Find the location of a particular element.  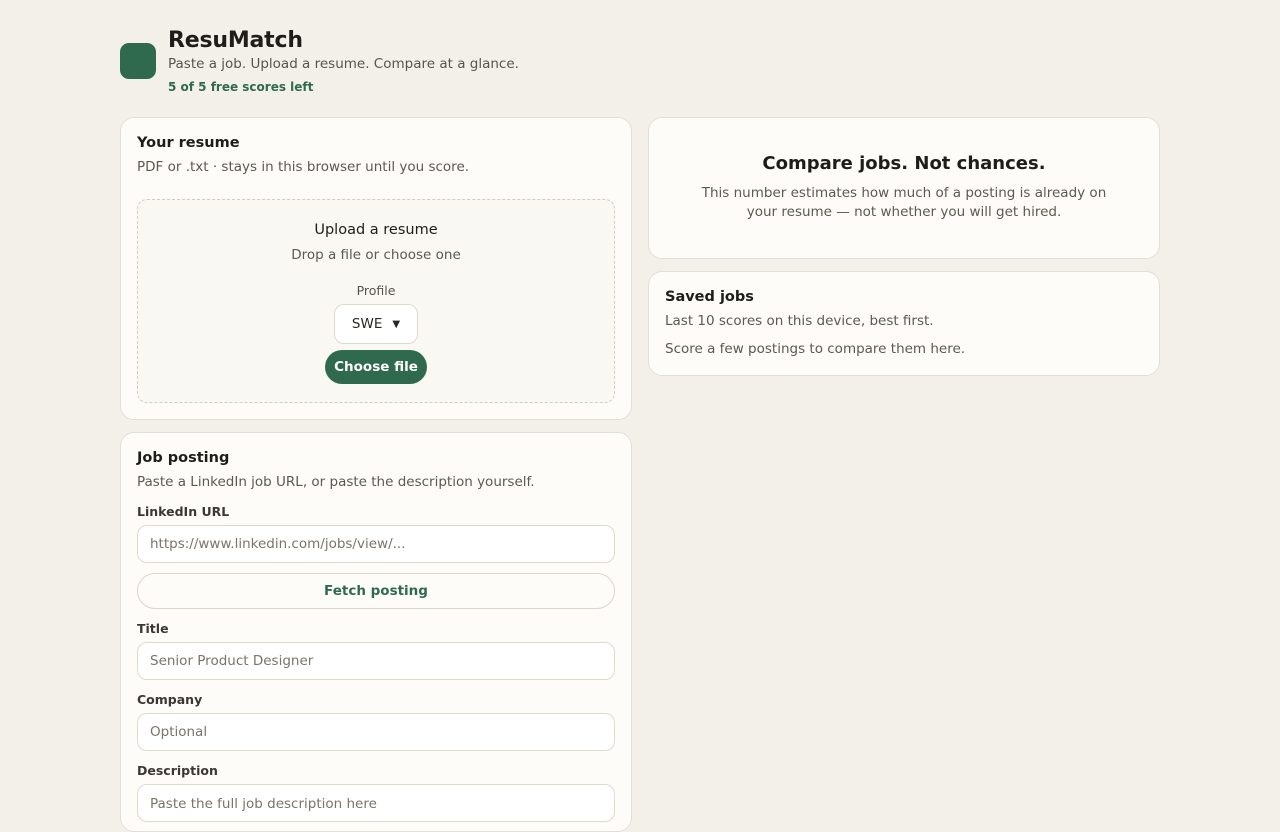

resume-card-title: Your resume is located at coordinates (188, 143).